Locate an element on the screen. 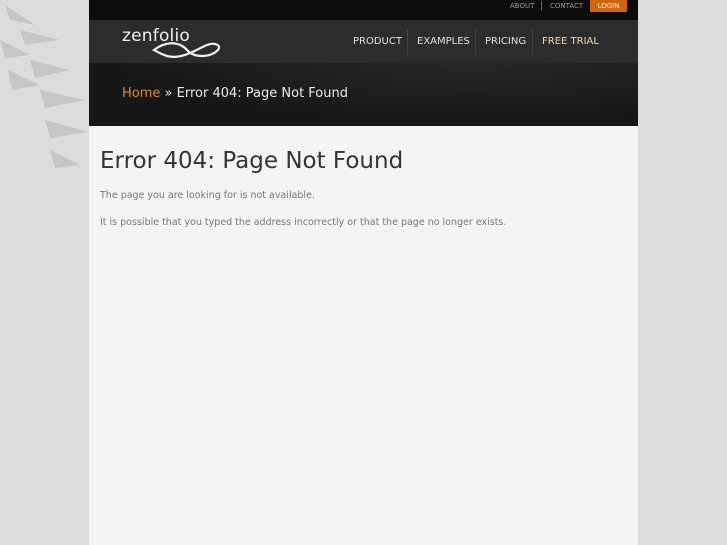 Image resolution: width=727 pixels, height=545 pixels. zenfolio-logo: zenfolio is located at coordinates (172, 44).